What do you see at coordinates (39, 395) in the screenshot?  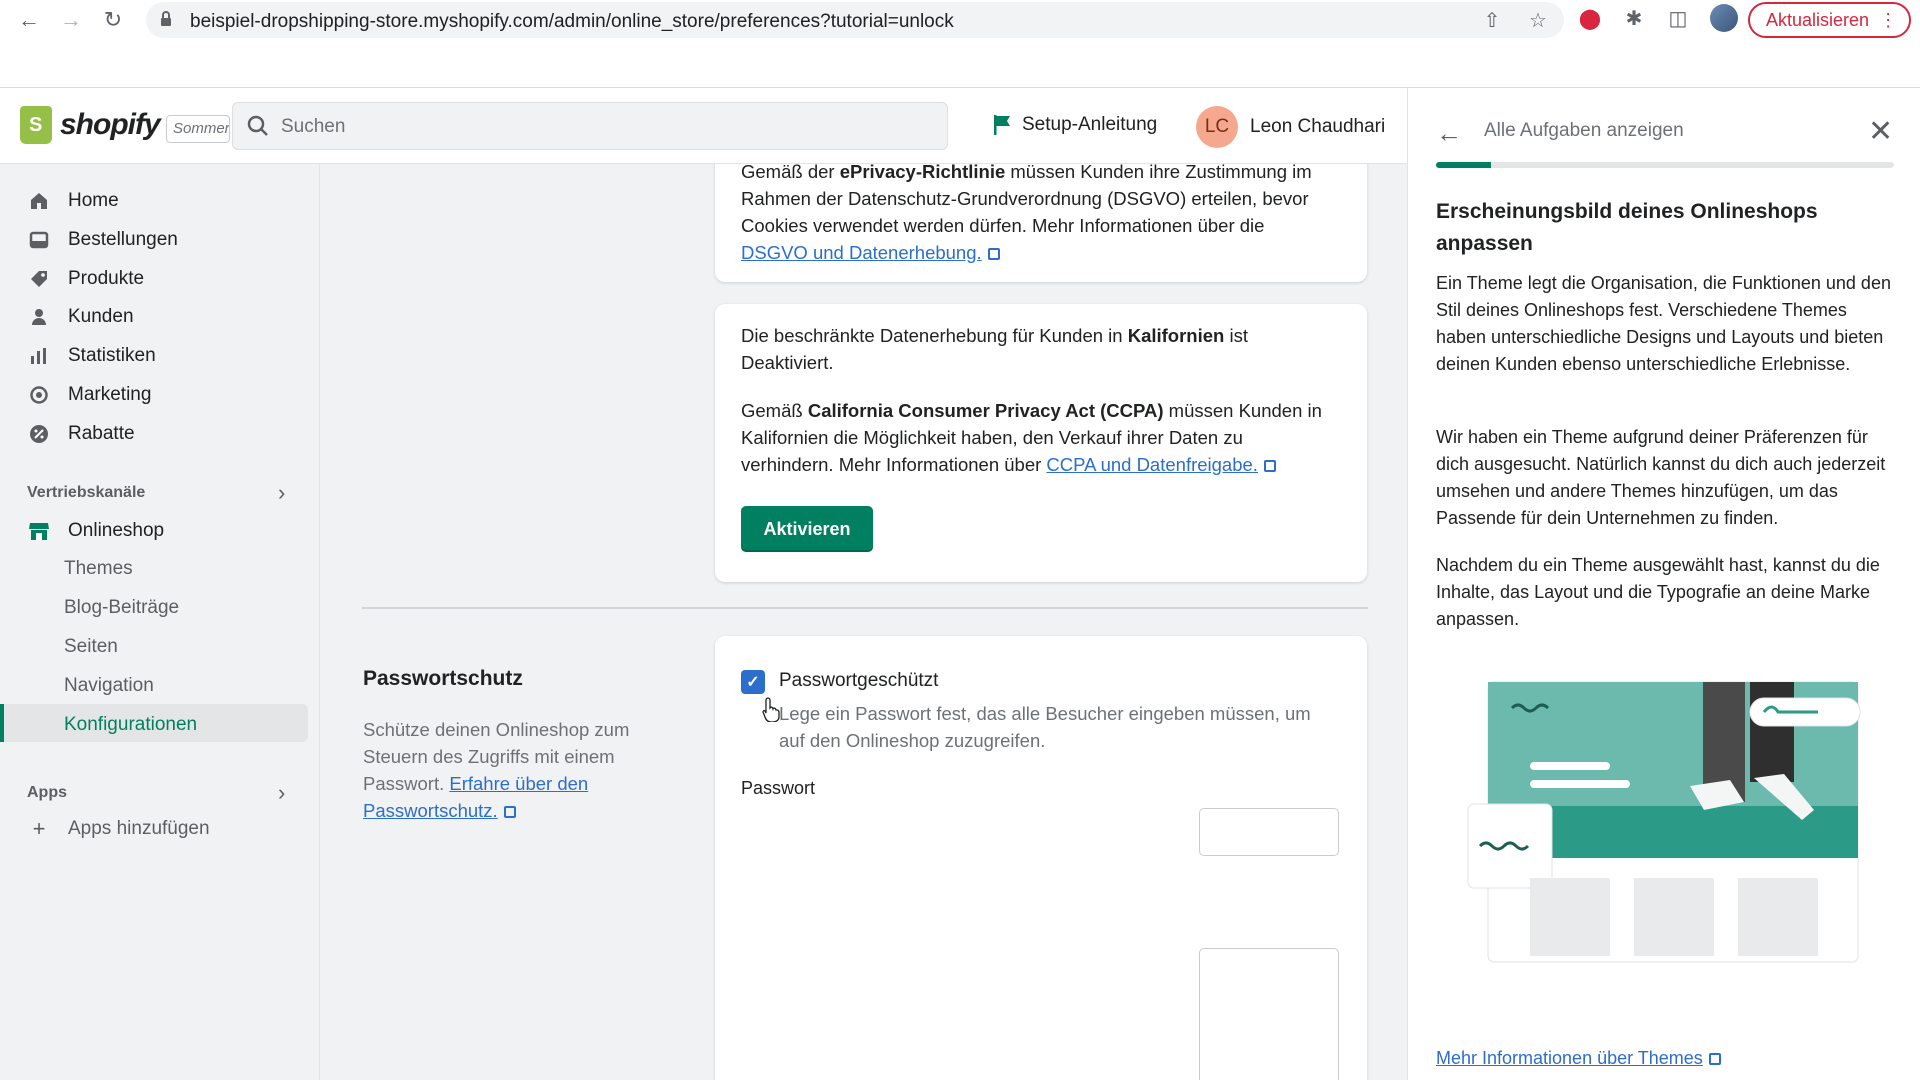 I see `target-icon` at bounding box center [39, 395].